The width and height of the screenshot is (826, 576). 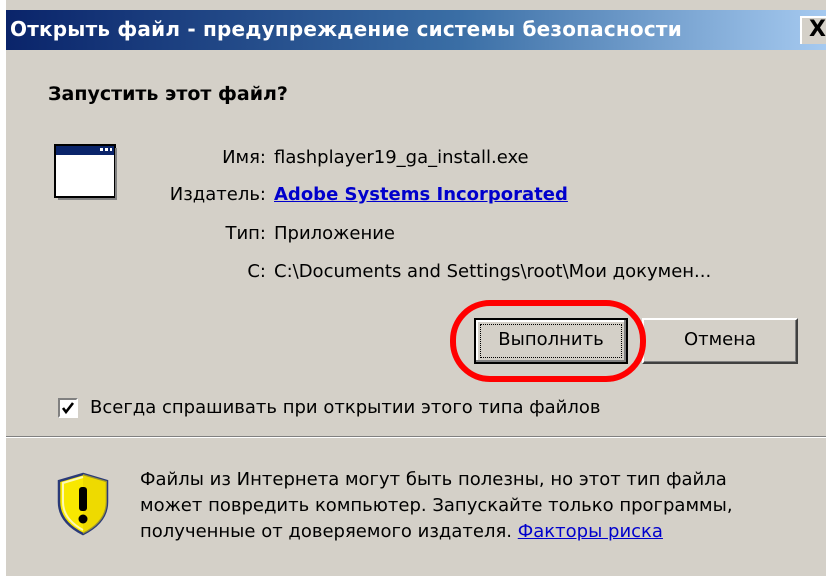 What do you see at coordinates (326, 531) in the screenshot?
I see `warning-line-3-text: полученные от доверяемого издателя.` at bounding box center [326, 531].